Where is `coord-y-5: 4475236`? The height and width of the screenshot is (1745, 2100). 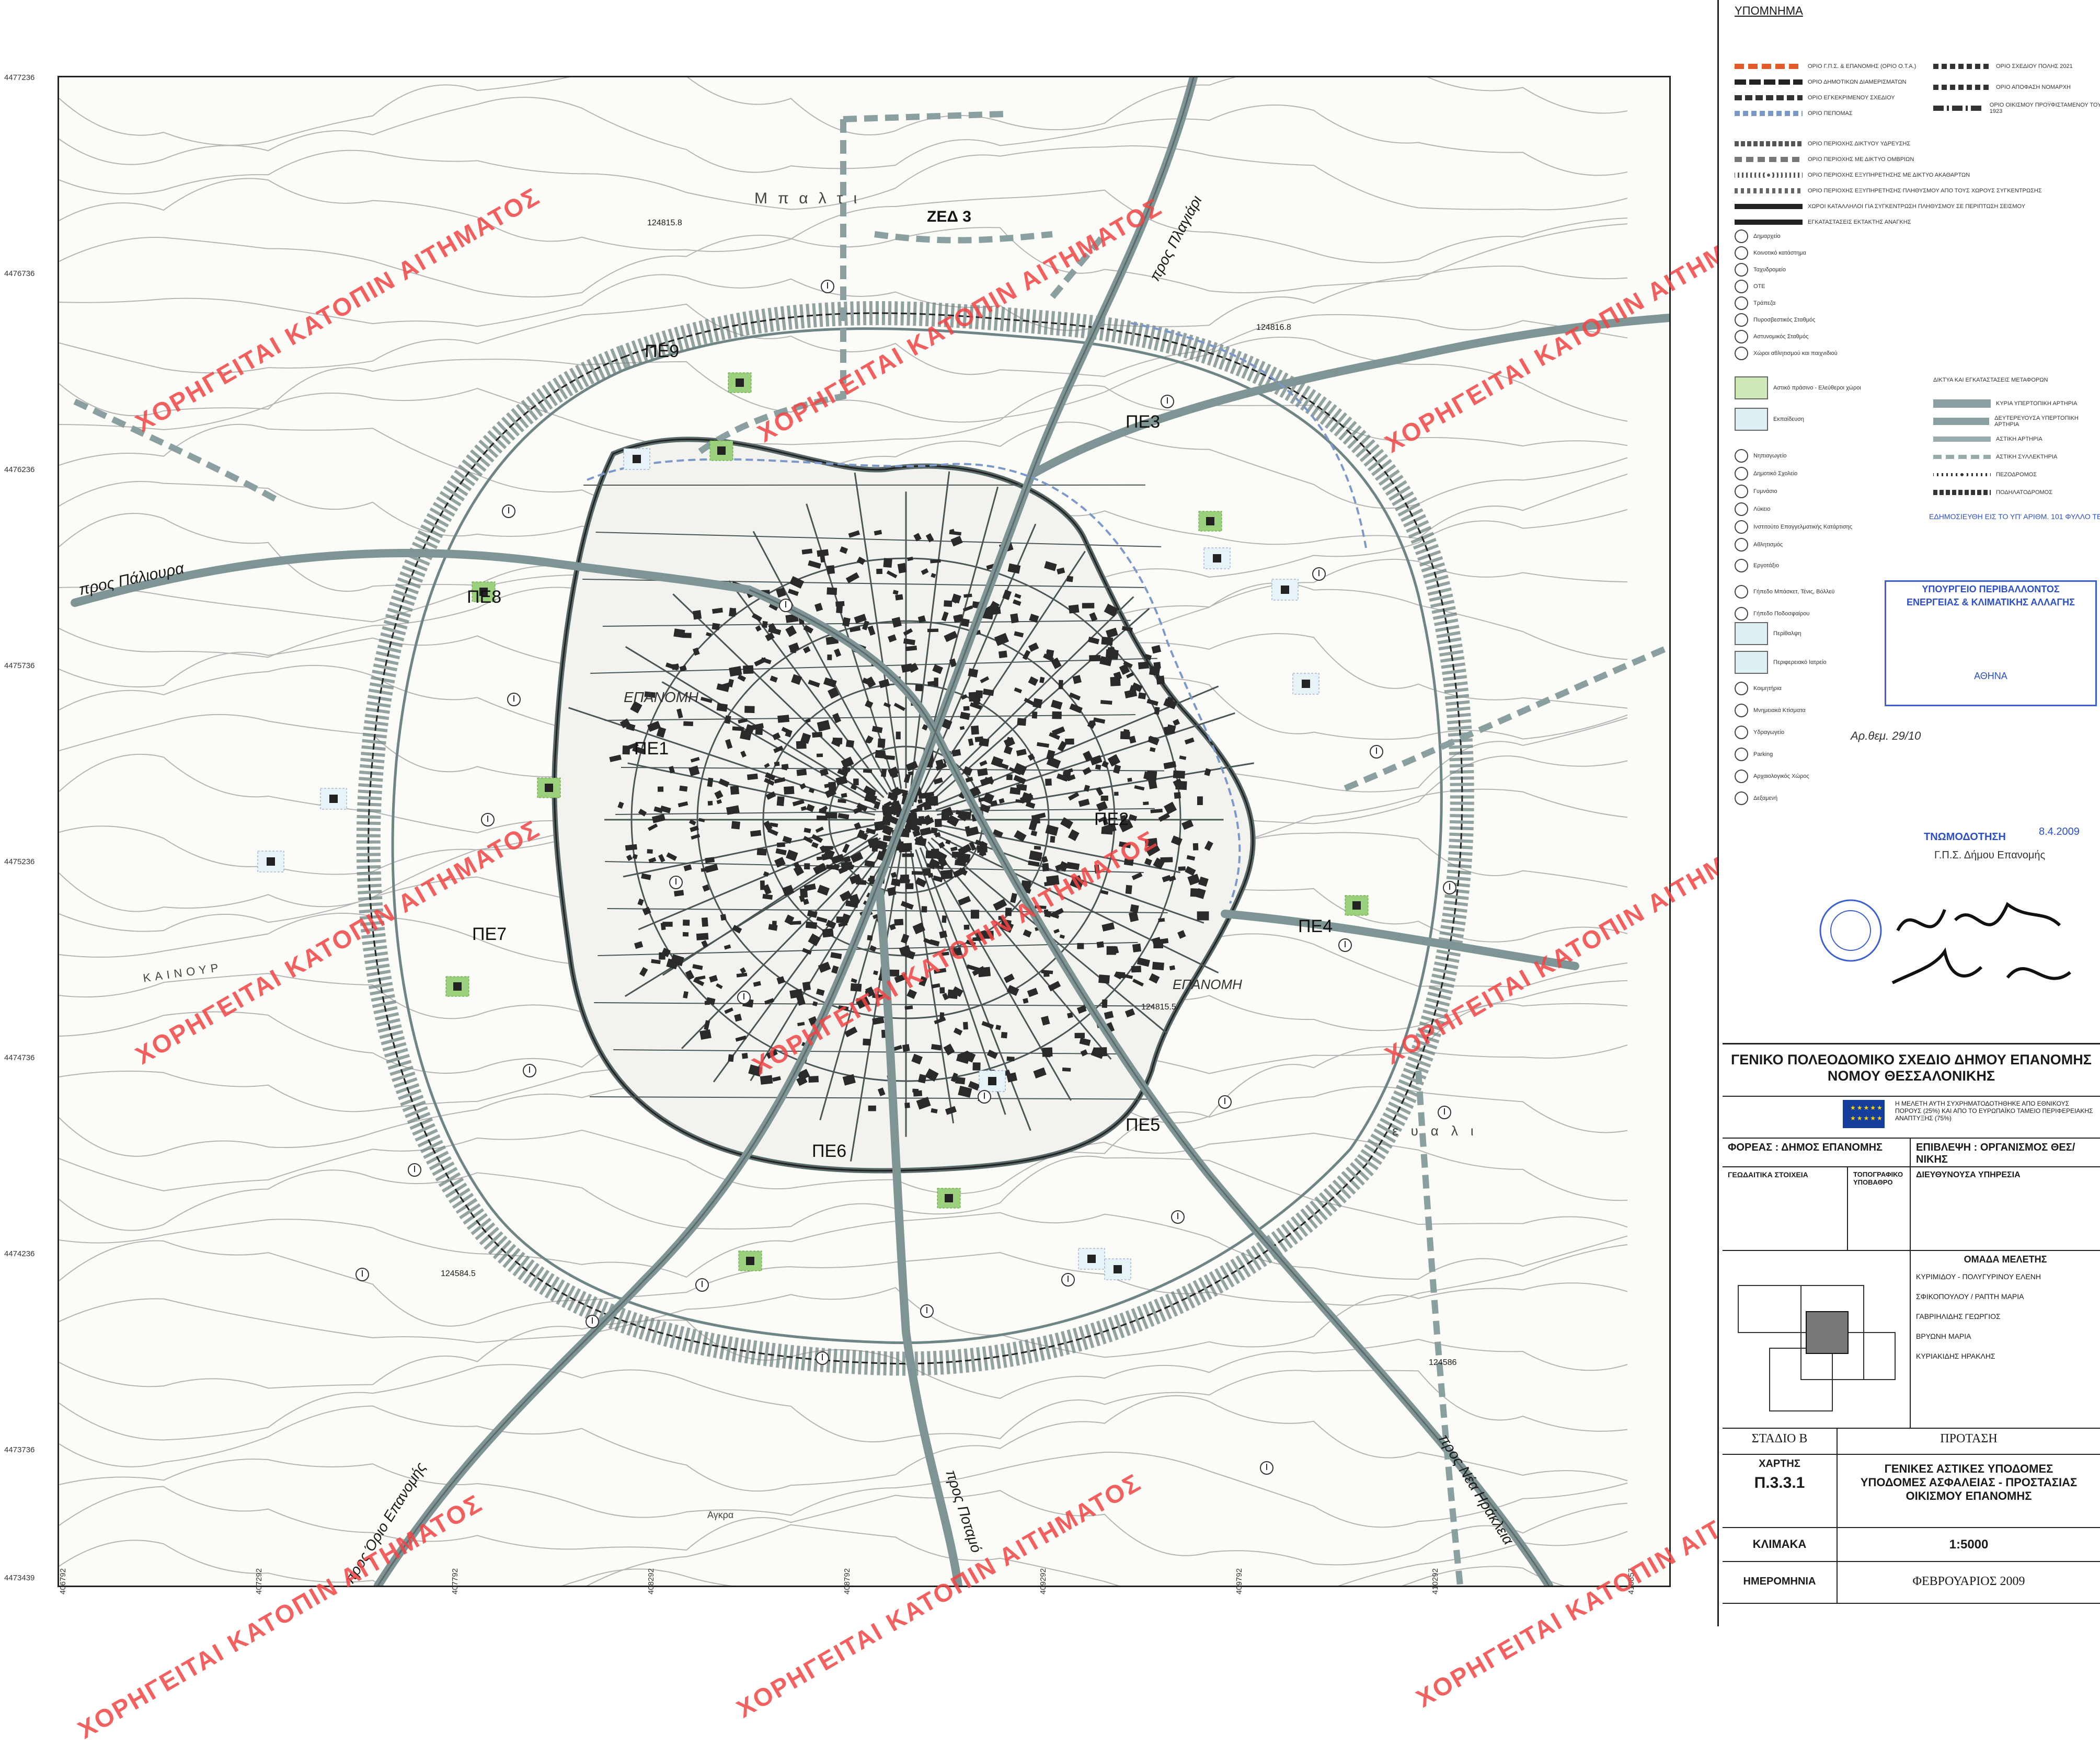
coord-y-5: 4475236 is located at coordinates (19, 861).